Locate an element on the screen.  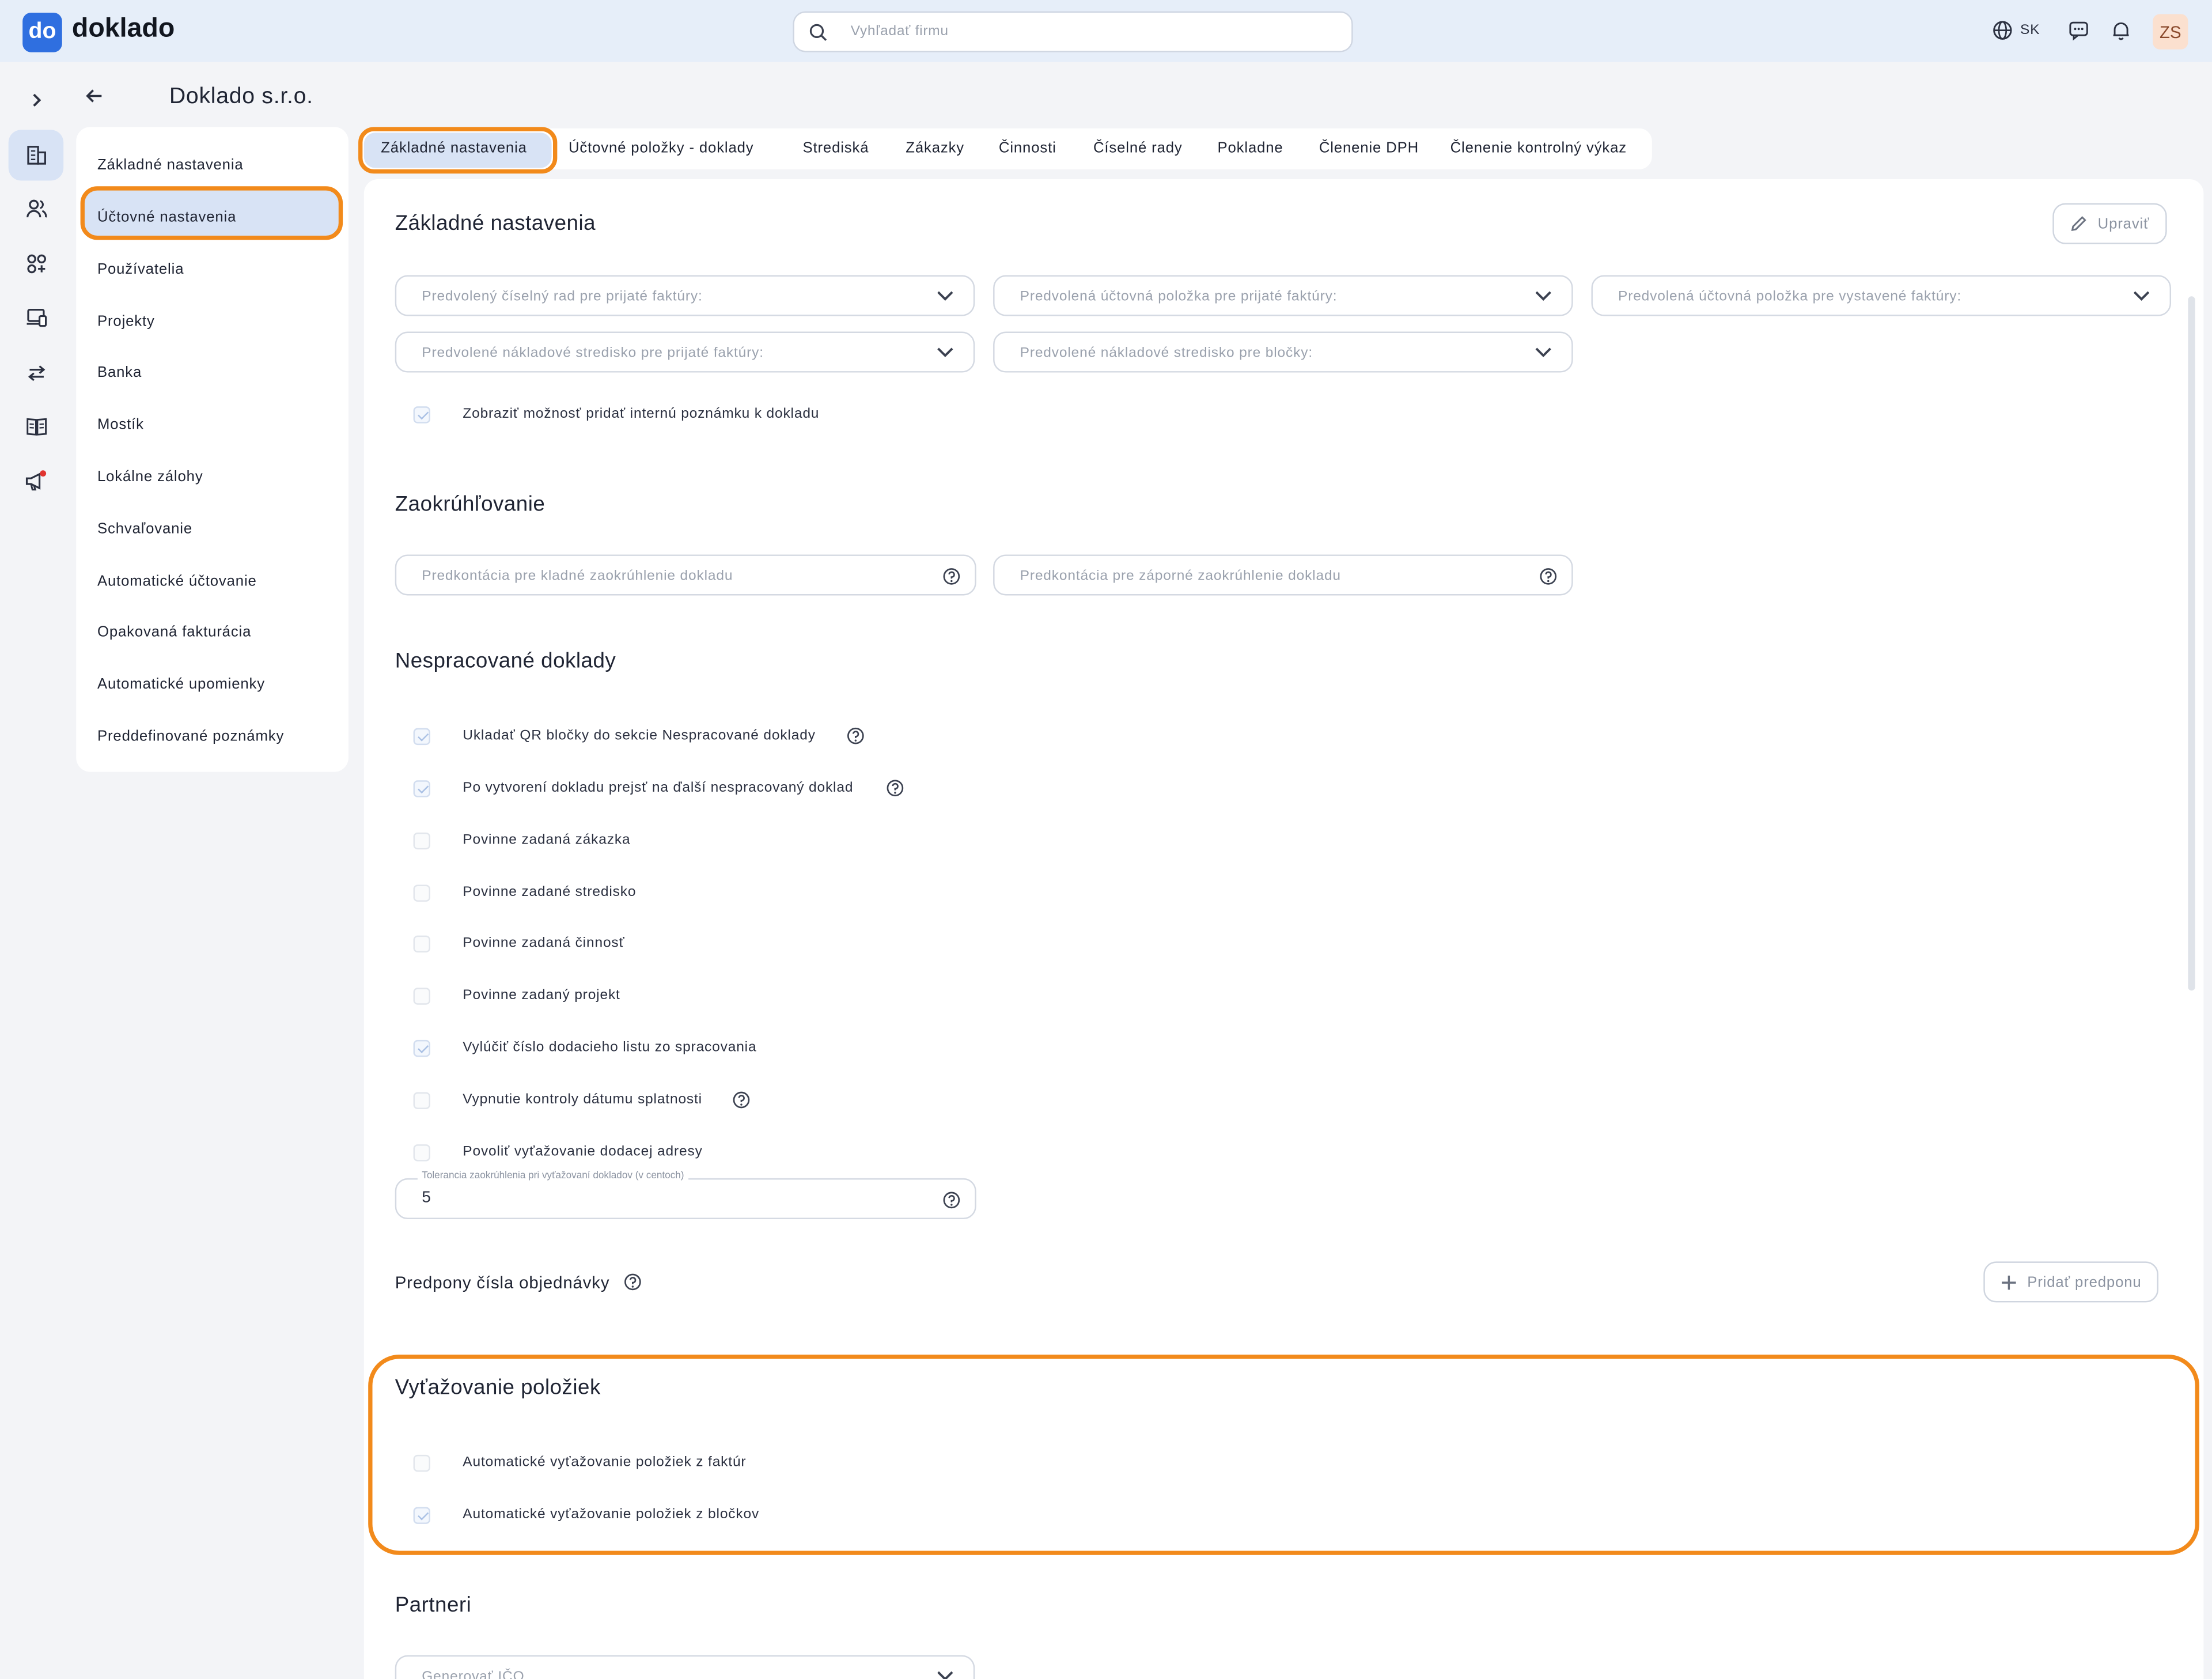
rail-apps is located at coordinates (36, 264).